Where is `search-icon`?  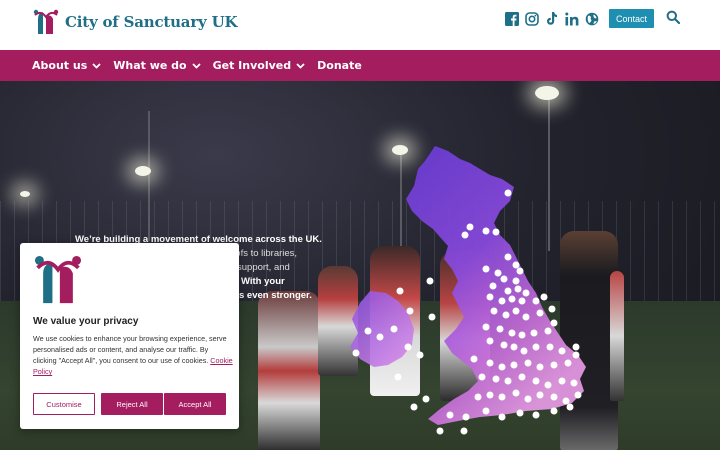 search-icon is located at coordinates (673, 19).